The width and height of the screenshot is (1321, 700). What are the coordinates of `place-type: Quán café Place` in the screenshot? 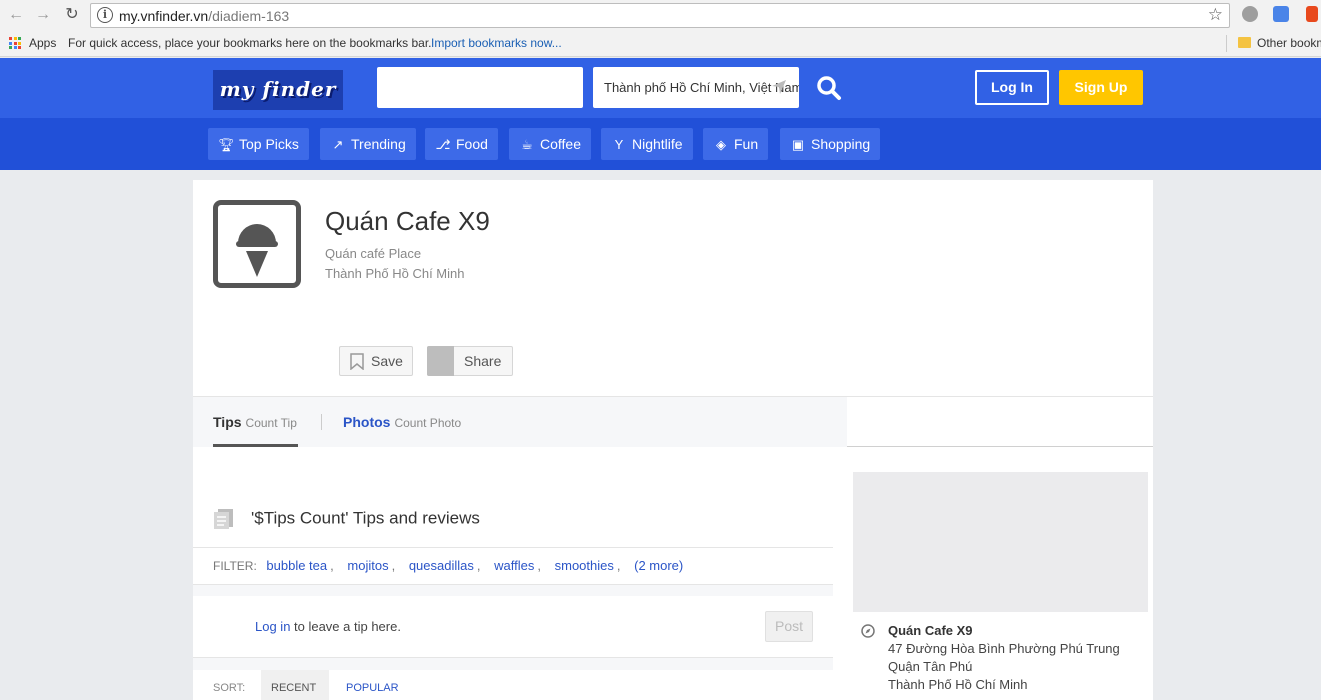 It's located at (373, 253).